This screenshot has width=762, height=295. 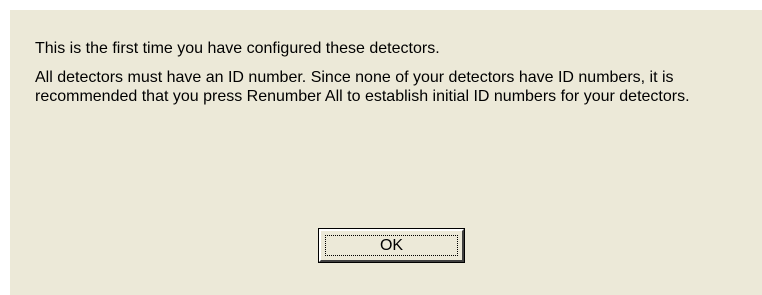 I want to click on ok-button-label: OK, so click(x=391, y=245).